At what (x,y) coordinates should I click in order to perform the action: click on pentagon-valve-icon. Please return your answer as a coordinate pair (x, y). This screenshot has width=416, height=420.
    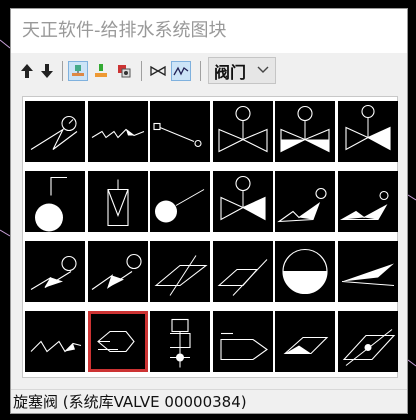
    Looking at the image, I should click on (242, 341).